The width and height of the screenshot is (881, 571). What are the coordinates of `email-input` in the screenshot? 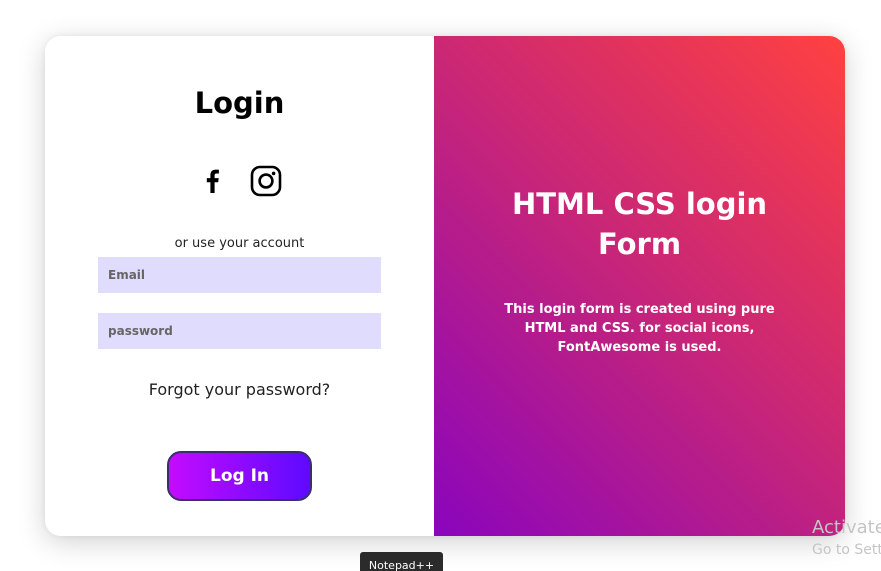 It's located at (239, 275).